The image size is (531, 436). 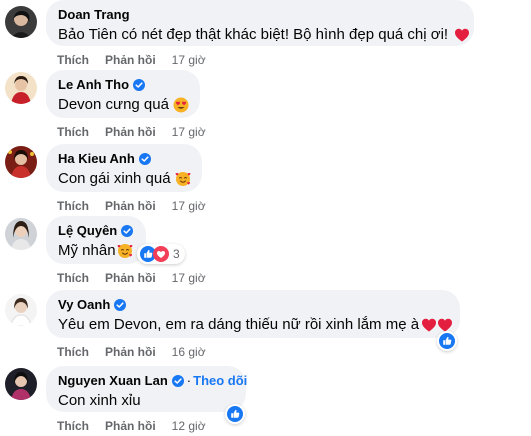 What do you see at coordinates (96, 240) in the screenshot?
I see `comment-bubble: Lệ Quyên Mỹ nhân` at bounding box center [96, 240].